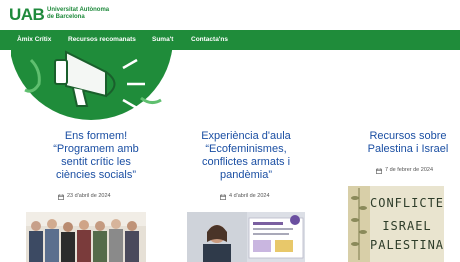 The width and height of the screenshot is (460, 262). I want to click on video-call-image, so click(246, 237).